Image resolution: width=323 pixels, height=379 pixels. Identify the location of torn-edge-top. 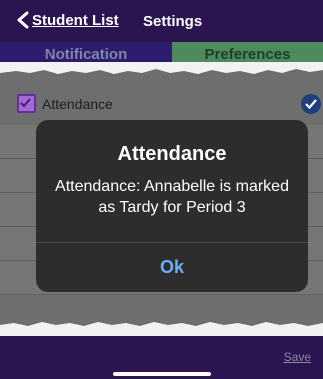
(161, 68).